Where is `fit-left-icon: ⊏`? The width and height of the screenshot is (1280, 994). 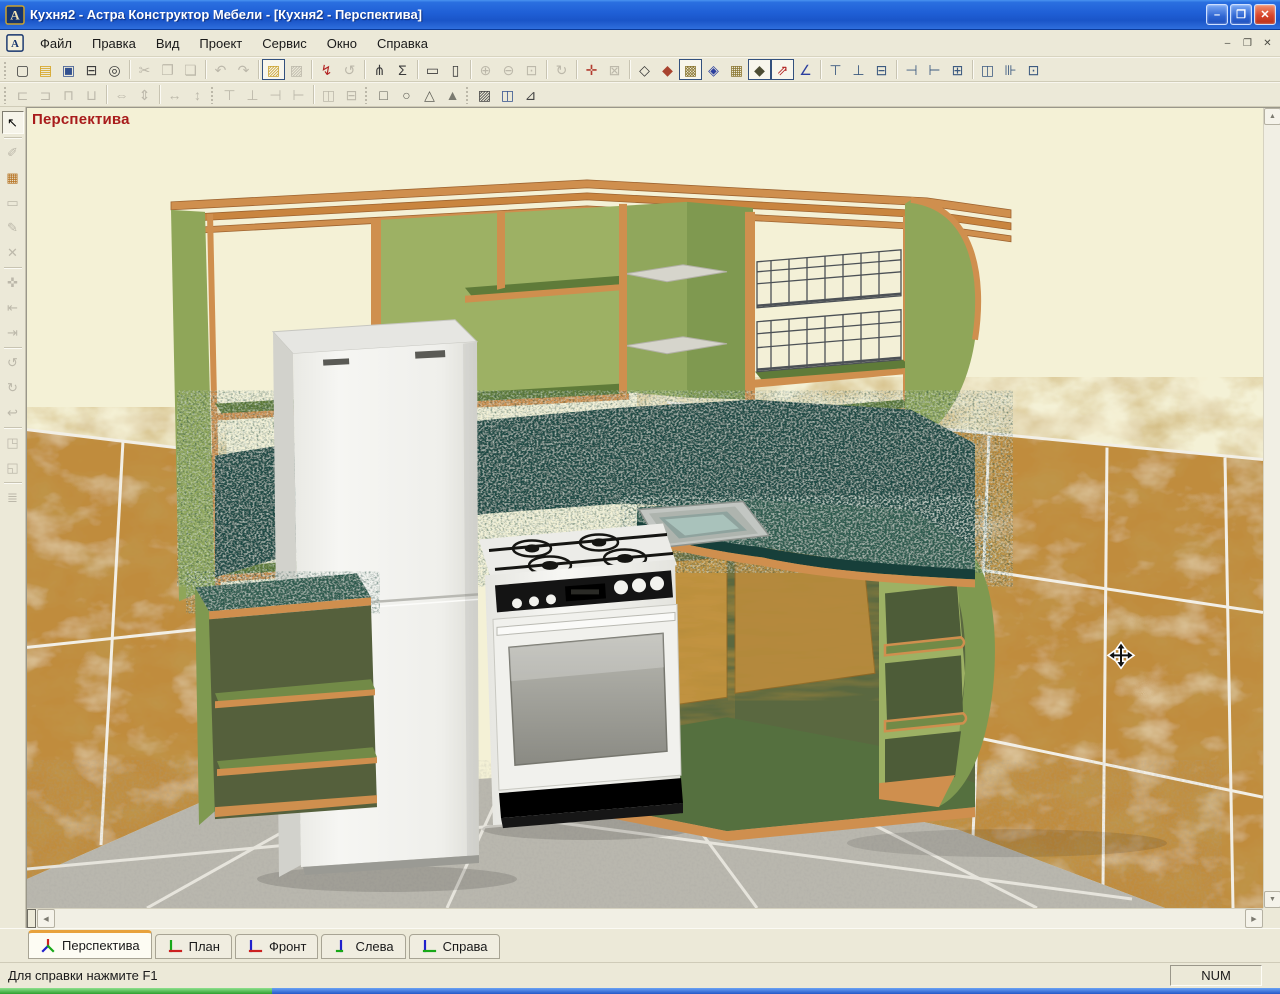 fit-left-icon: ⊏ is located at coordinates (22, 94).